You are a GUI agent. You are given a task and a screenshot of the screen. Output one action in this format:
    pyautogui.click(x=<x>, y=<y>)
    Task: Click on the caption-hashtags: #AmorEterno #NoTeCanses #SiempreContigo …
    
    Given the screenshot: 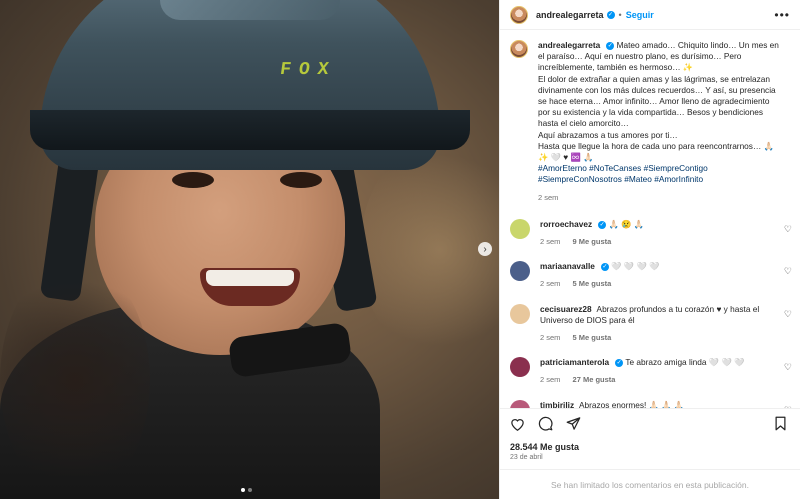 What is the action you would take?
    pyautogui.click(x=660, y=174)
    